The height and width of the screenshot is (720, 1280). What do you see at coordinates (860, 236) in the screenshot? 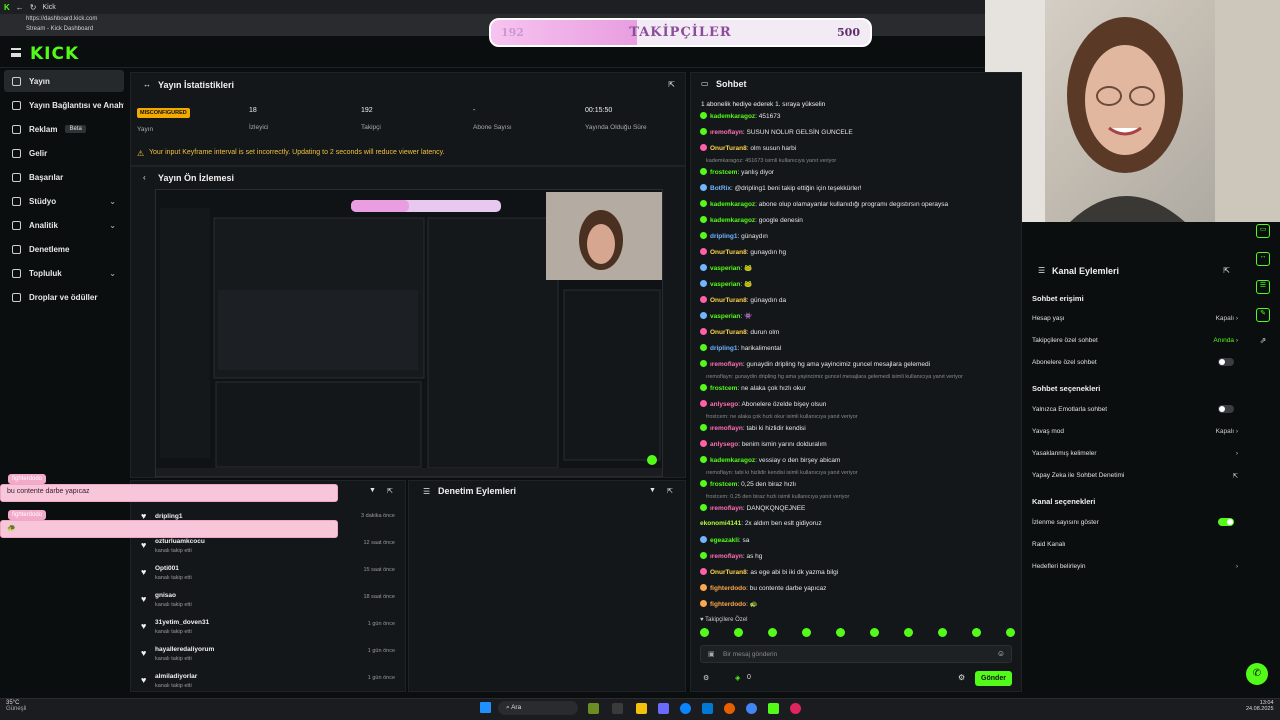
I see `chat-message: dripling1: günaydın` at bounding box center [860, 236].